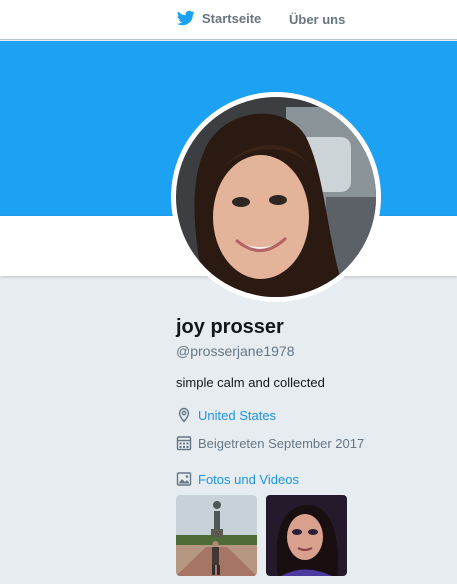 The height and width of the screenshot is (584, 457). Describe the element at coordinates (184, 415) in the screenshot. I see `location-pin-icon` at that location.